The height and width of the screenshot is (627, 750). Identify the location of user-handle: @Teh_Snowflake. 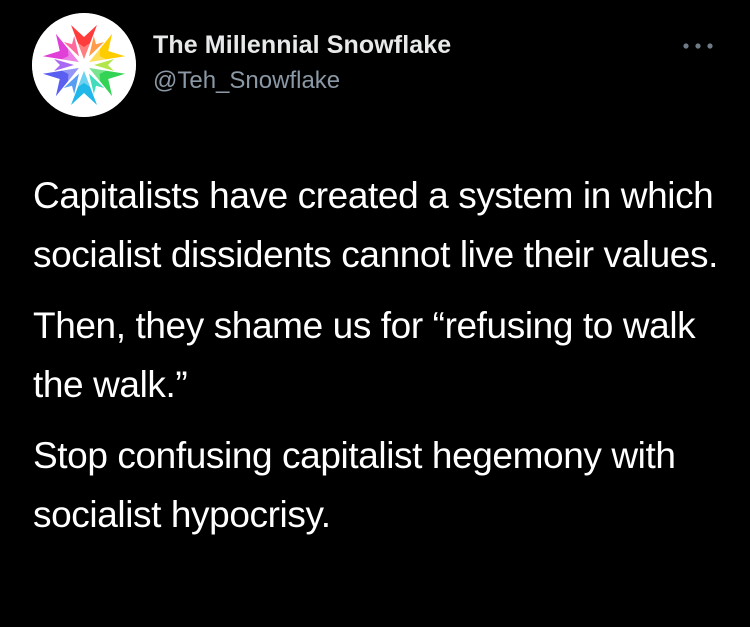
(246, 81).